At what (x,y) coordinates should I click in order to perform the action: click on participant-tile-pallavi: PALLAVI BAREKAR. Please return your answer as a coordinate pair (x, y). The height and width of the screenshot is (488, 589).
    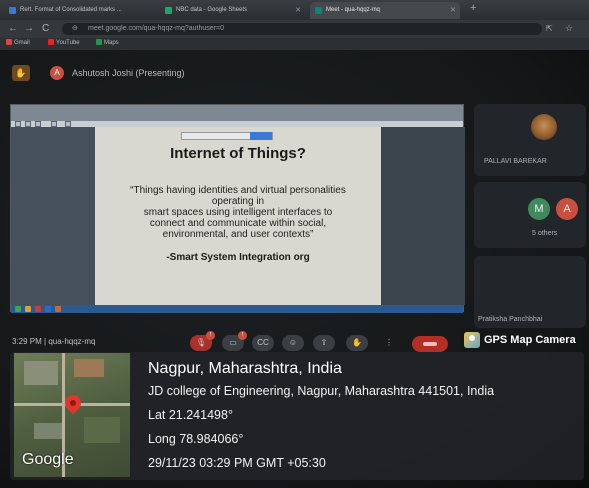
    Looking at the image, I should click on (530, 140).